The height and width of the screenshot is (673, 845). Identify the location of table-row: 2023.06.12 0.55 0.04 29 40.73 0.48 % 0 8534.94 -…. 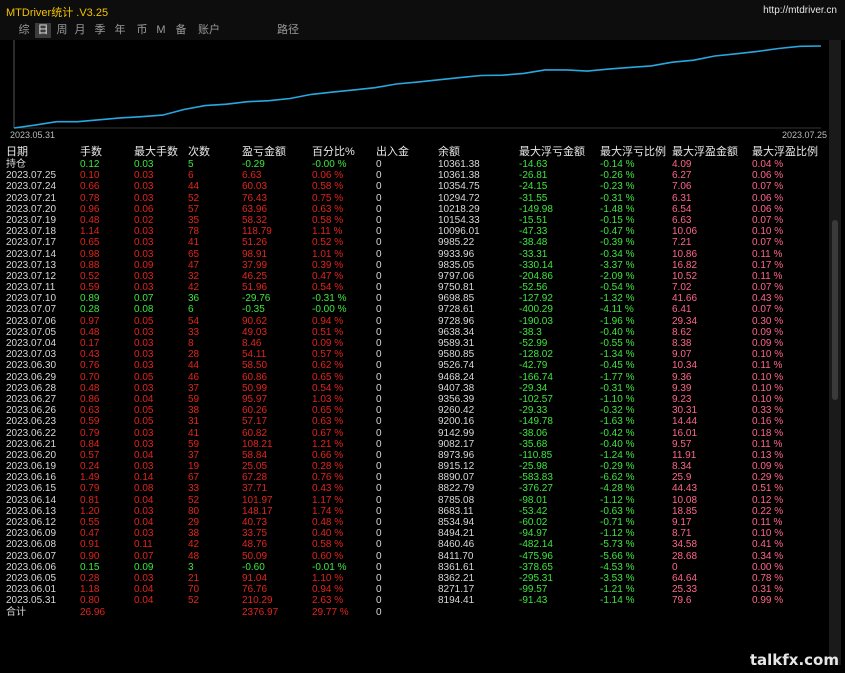
(417, 522).